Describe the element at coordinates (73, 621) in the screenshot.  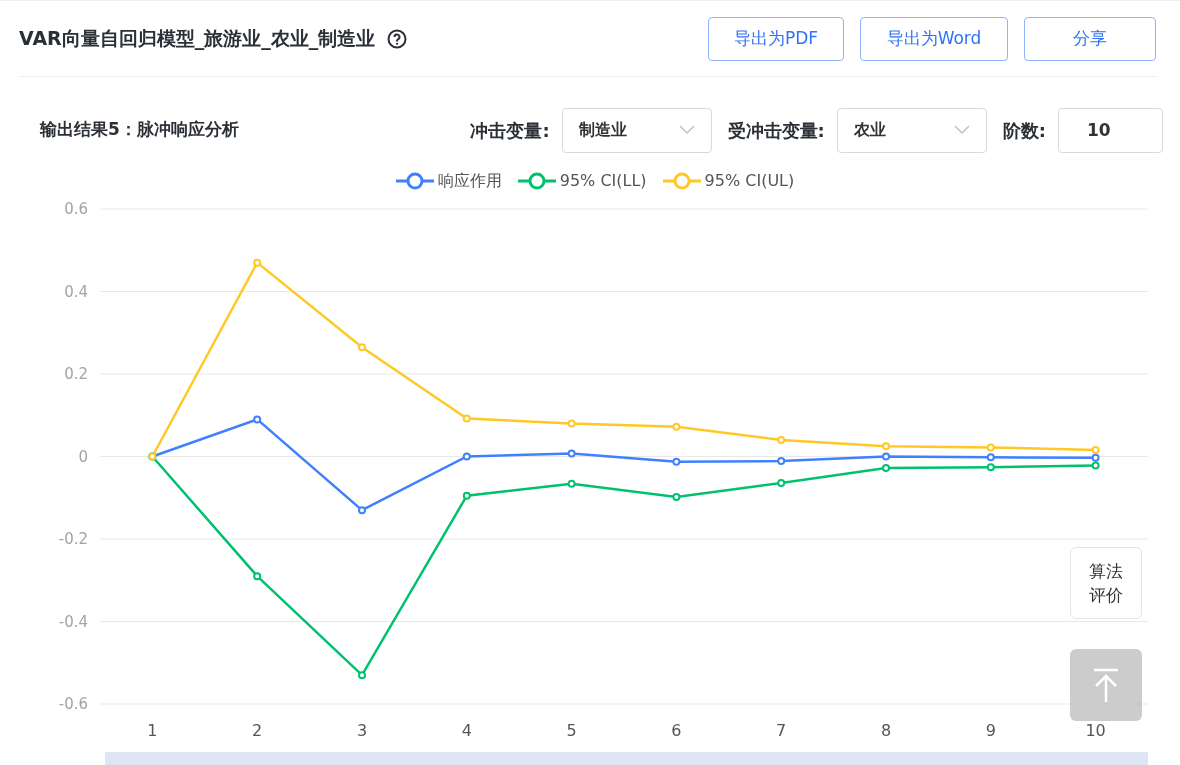
I see `y-axis-label: -0.4` at that location.